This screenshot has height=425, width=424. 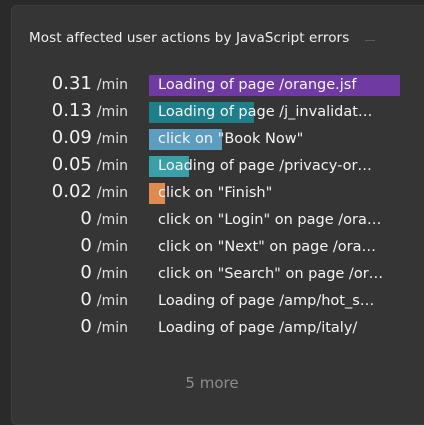 I want to click on error-rate-value: 0.13, so click(x=71, y=110).